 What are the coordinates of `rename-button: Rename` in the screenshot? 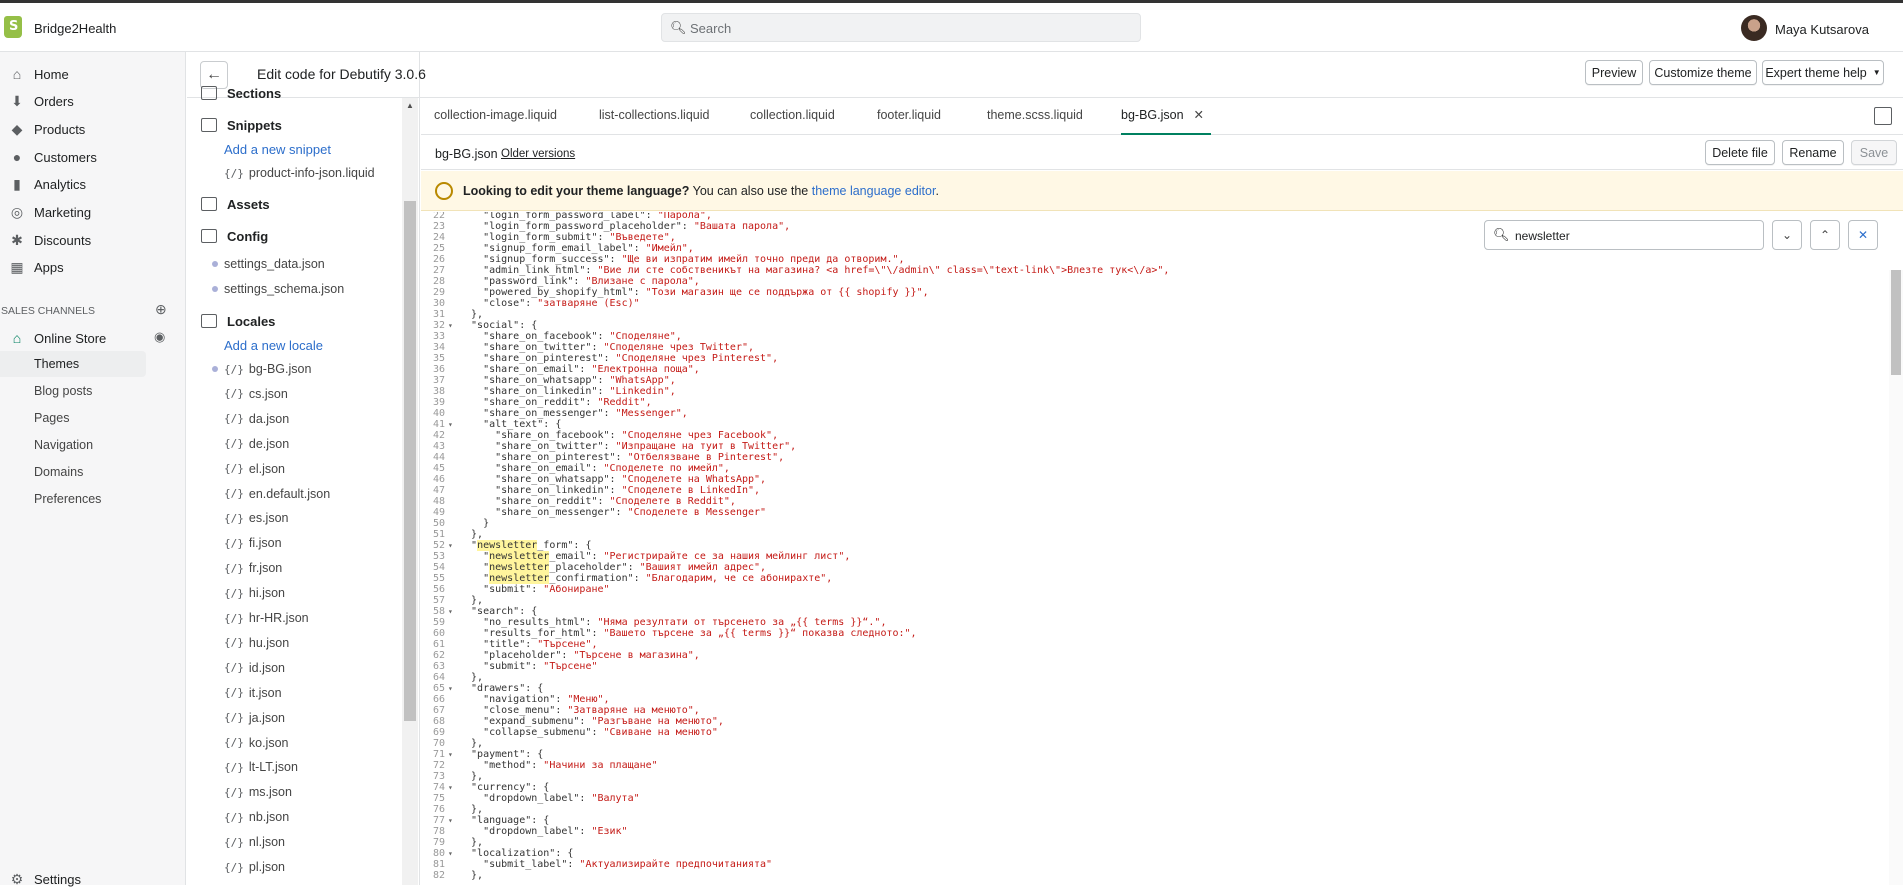 It's located at (1813, 152).